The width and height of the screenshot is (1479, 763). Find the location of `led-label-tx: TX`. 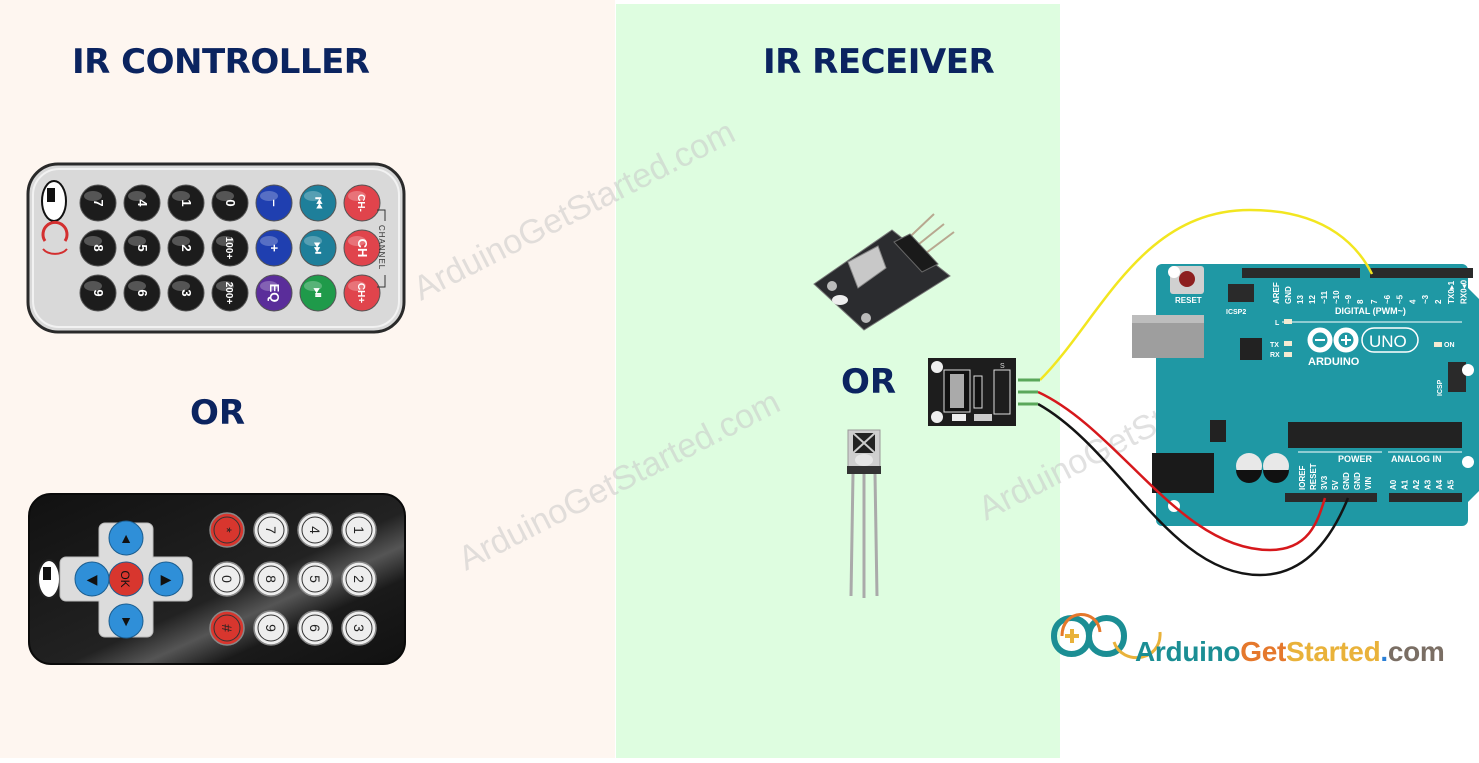

led-label-tx: TX is located at coordinates (1274, 345).